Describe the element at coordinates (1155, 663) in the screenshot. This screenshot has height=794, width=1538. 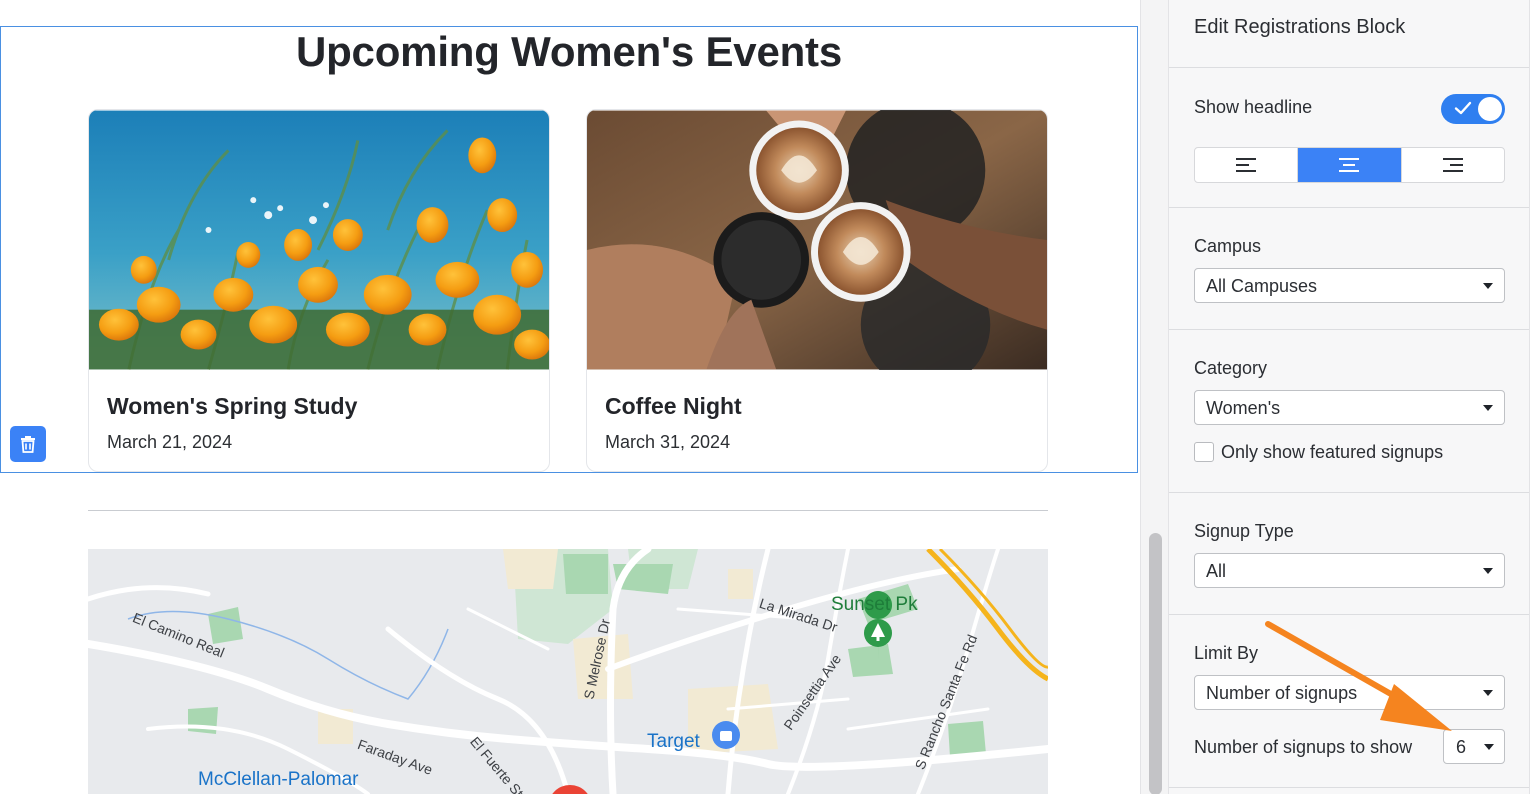
I see `scrollbar-thumb` at that location.